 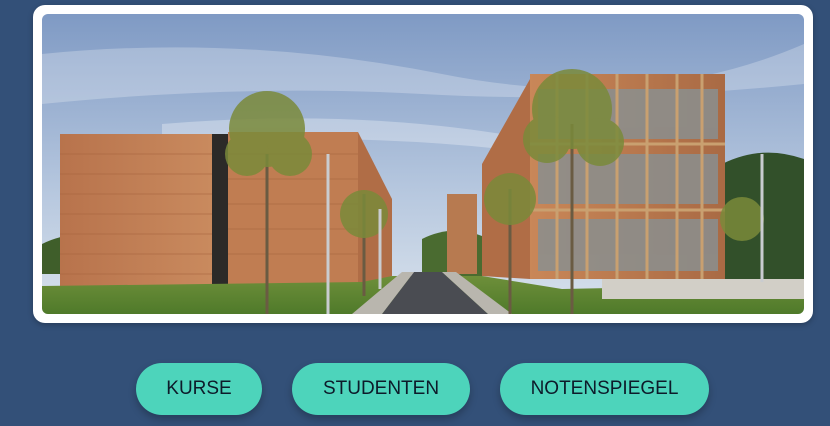 What do you see at coordinates (604, 389) in the screenshot?
I see `notenspiegel-button: NOTENSPIEGEL` at bounding box center [604, 389].